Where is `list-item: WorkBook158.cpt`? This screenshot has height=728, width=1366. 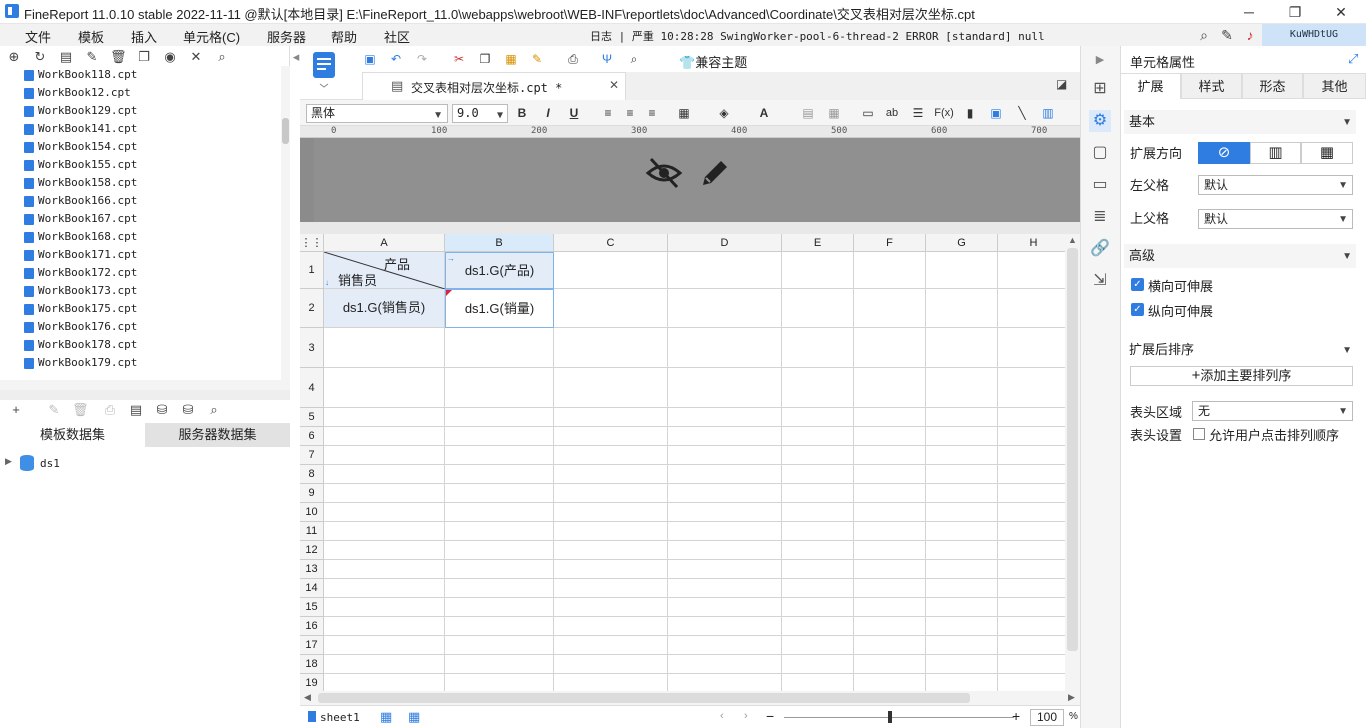 list-item: WorkBook158.cpt is located at coordinates (140, 183).